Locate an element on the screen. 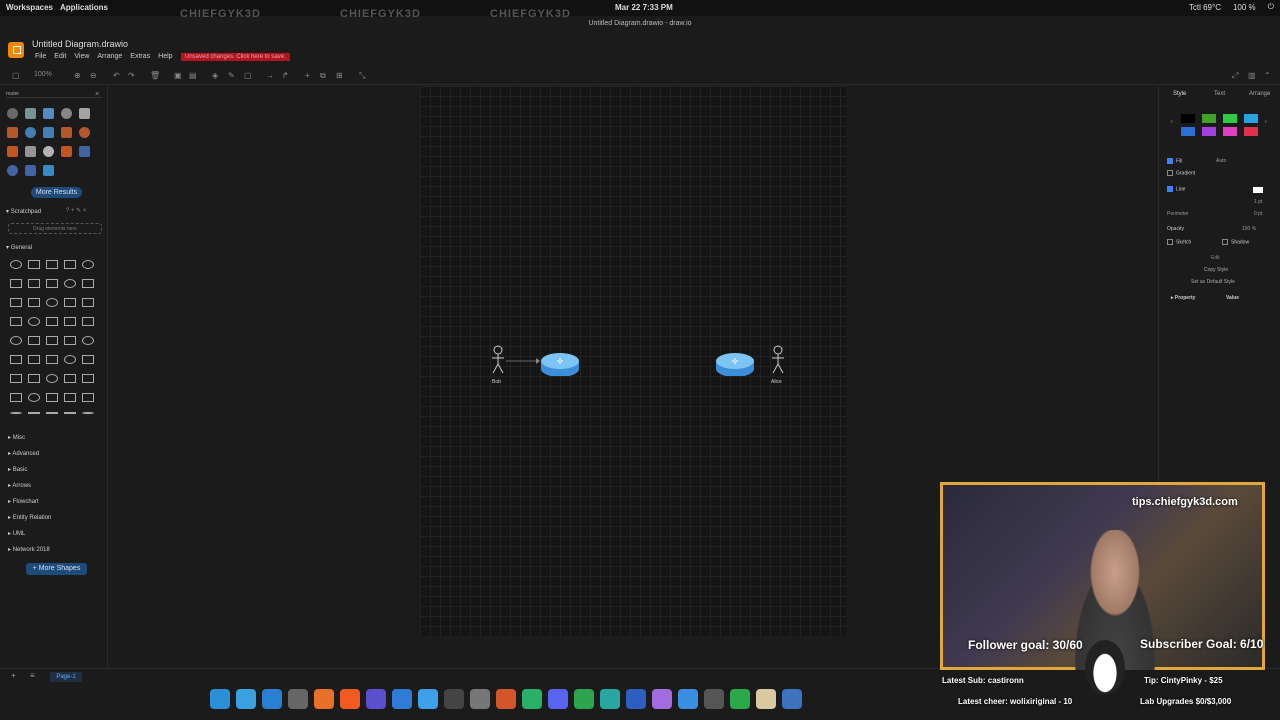  fill-mode-select: Auto is located at coordinates (1221, 161).